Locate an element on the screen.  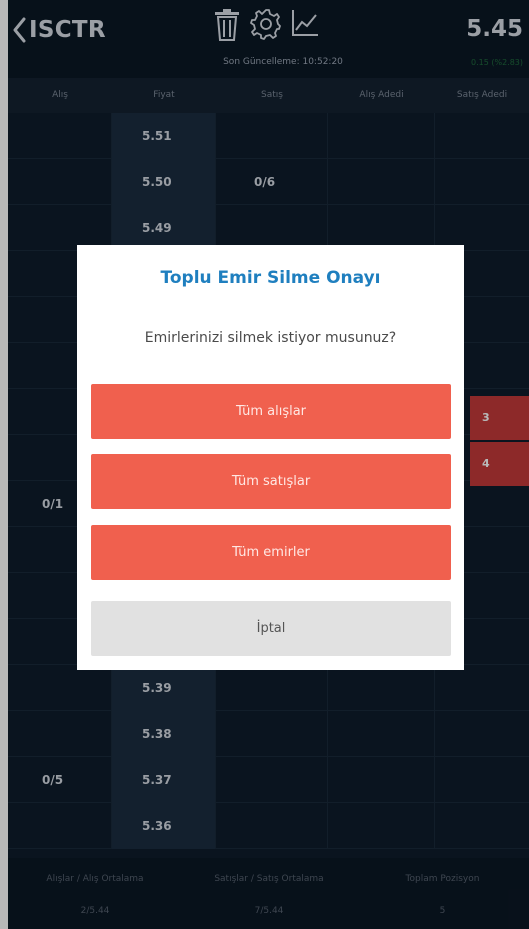
delete-all-sells-button: Tüm satışlar is located at coordinates (271, 481).